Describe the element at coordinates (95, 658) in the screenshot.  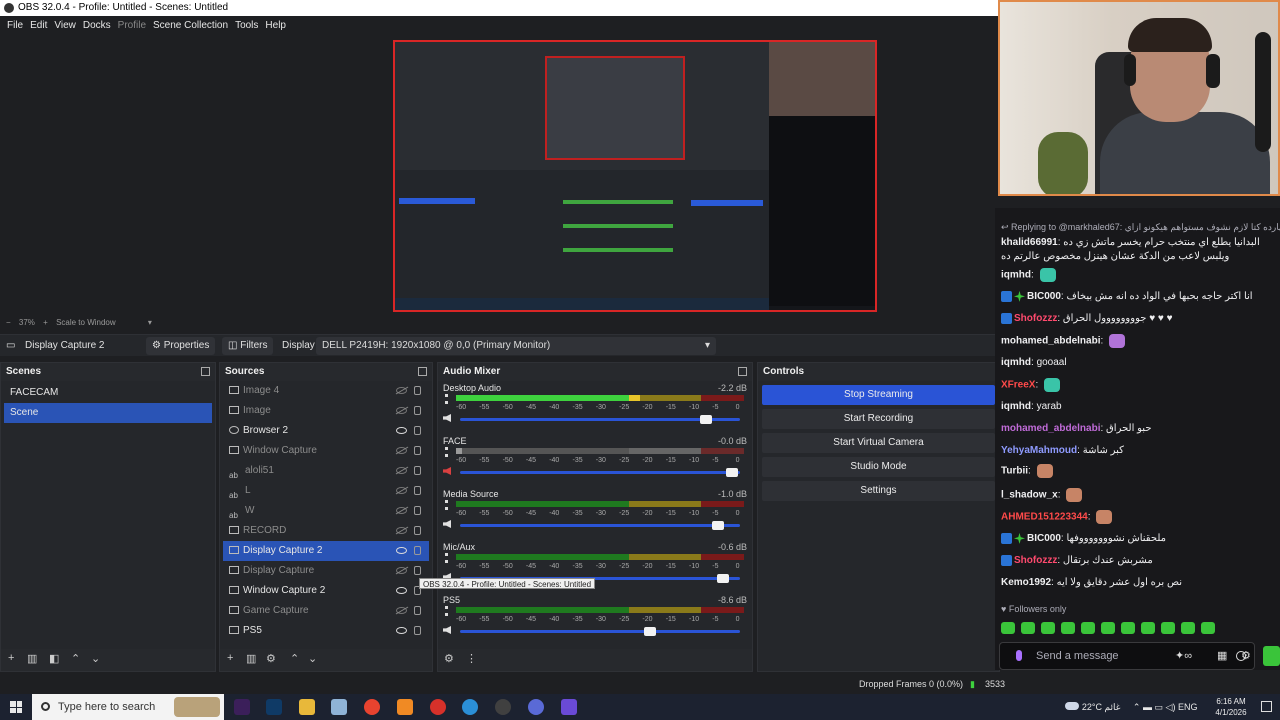
I see `move-down-icon: ⌄` at that location.